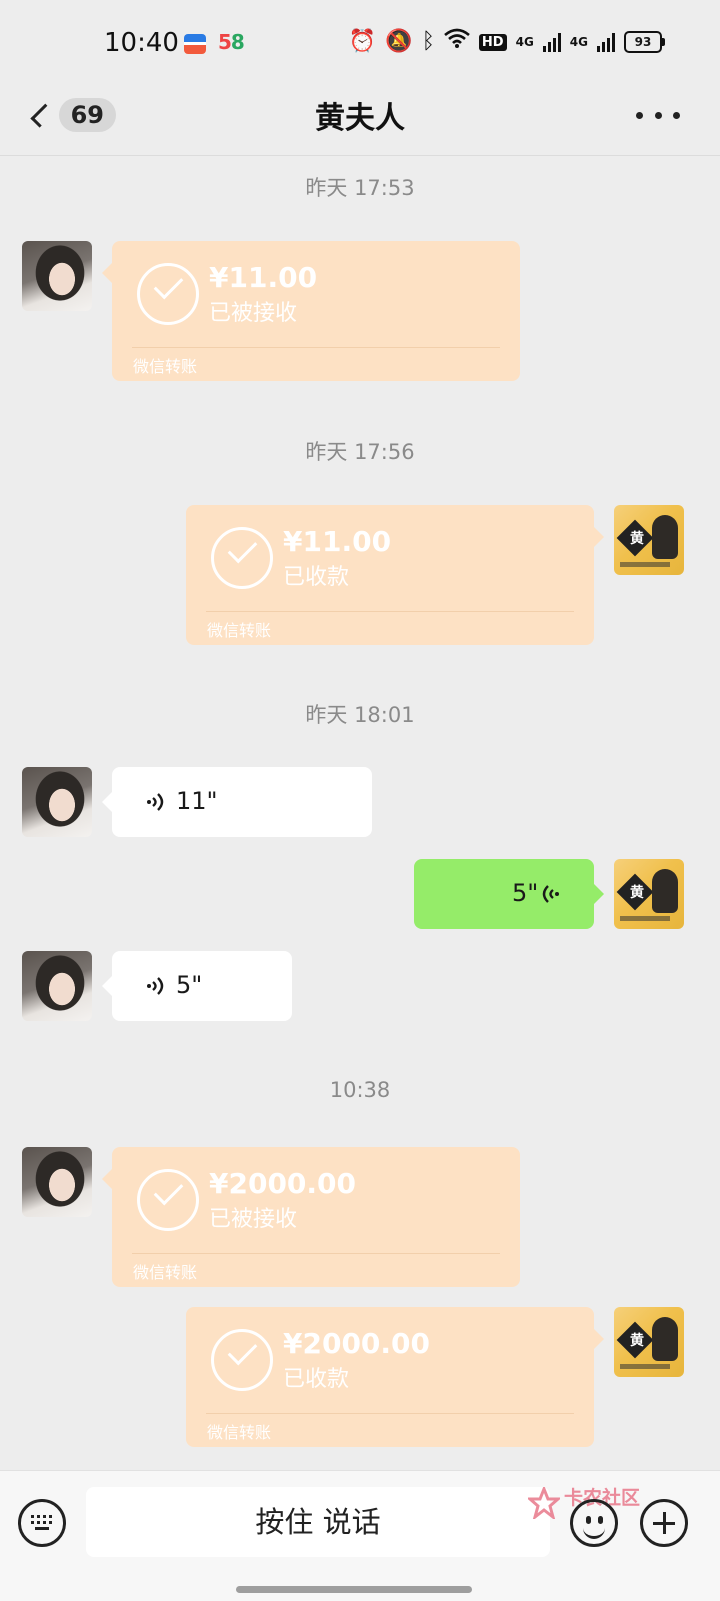 The height and width of the screenshot is (1601, 720). Describe the element at coordinates (318, 1522) in the screenshot. I see `hold-to-talk-button: 按住 说话` at that location.